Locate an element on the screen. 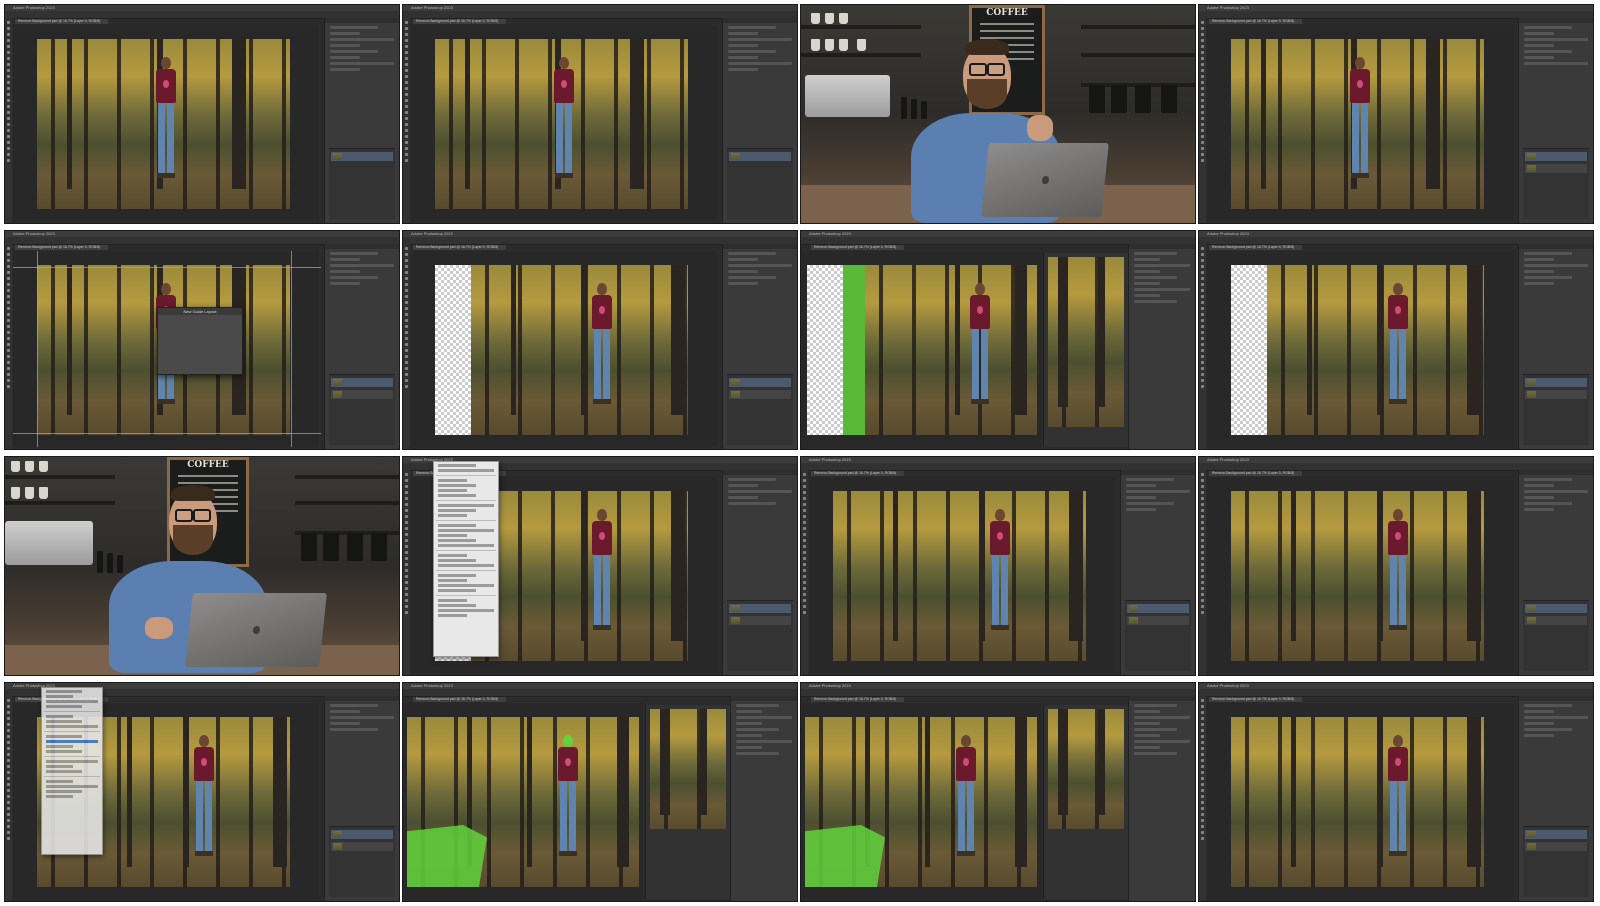 Image resolution: width=1600 pixels, height=906 pixels. thumbnail-presenter-2: COFFEE is located at coordinates (202, 566).